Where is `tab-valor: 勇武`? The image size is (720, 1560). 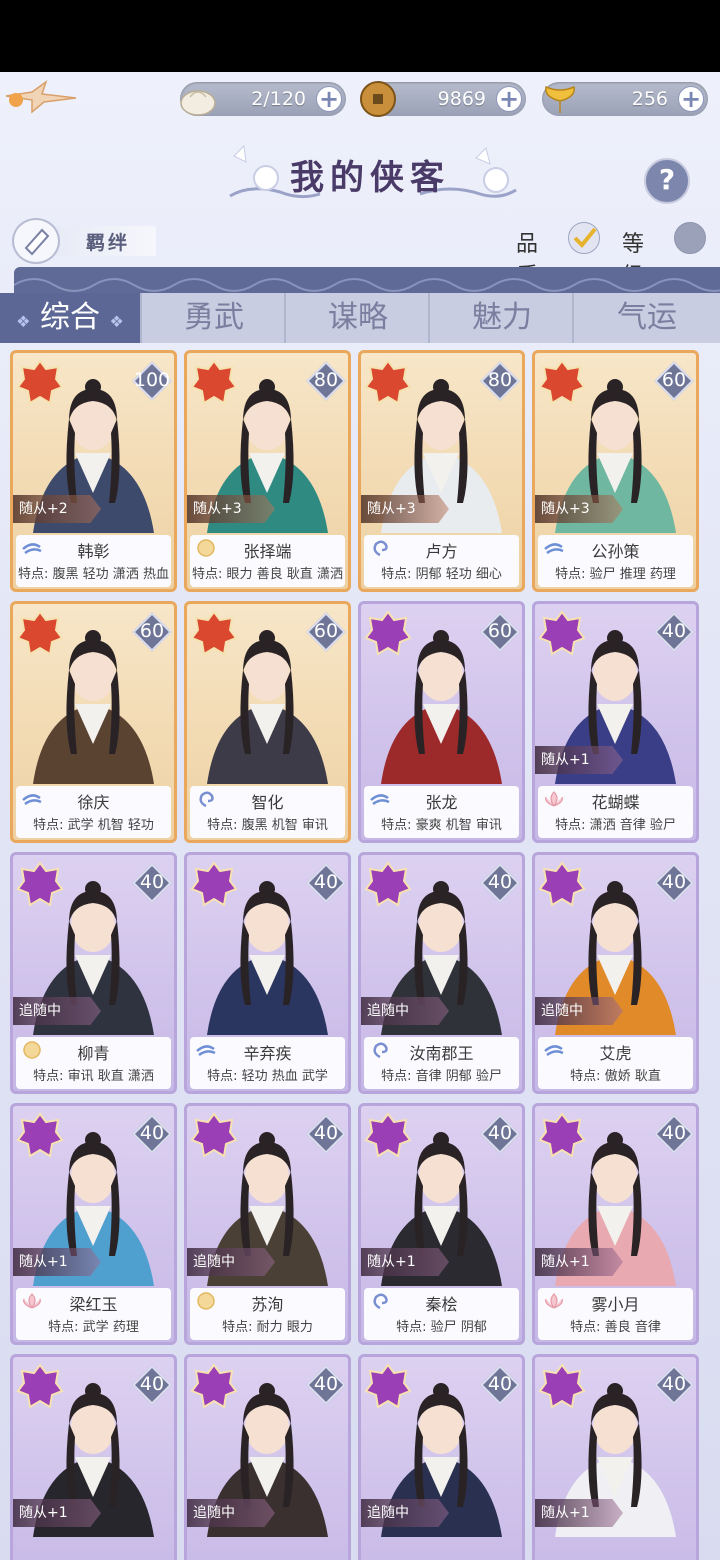
tab-valor: 勇武 is located at coordinates (215, 318).